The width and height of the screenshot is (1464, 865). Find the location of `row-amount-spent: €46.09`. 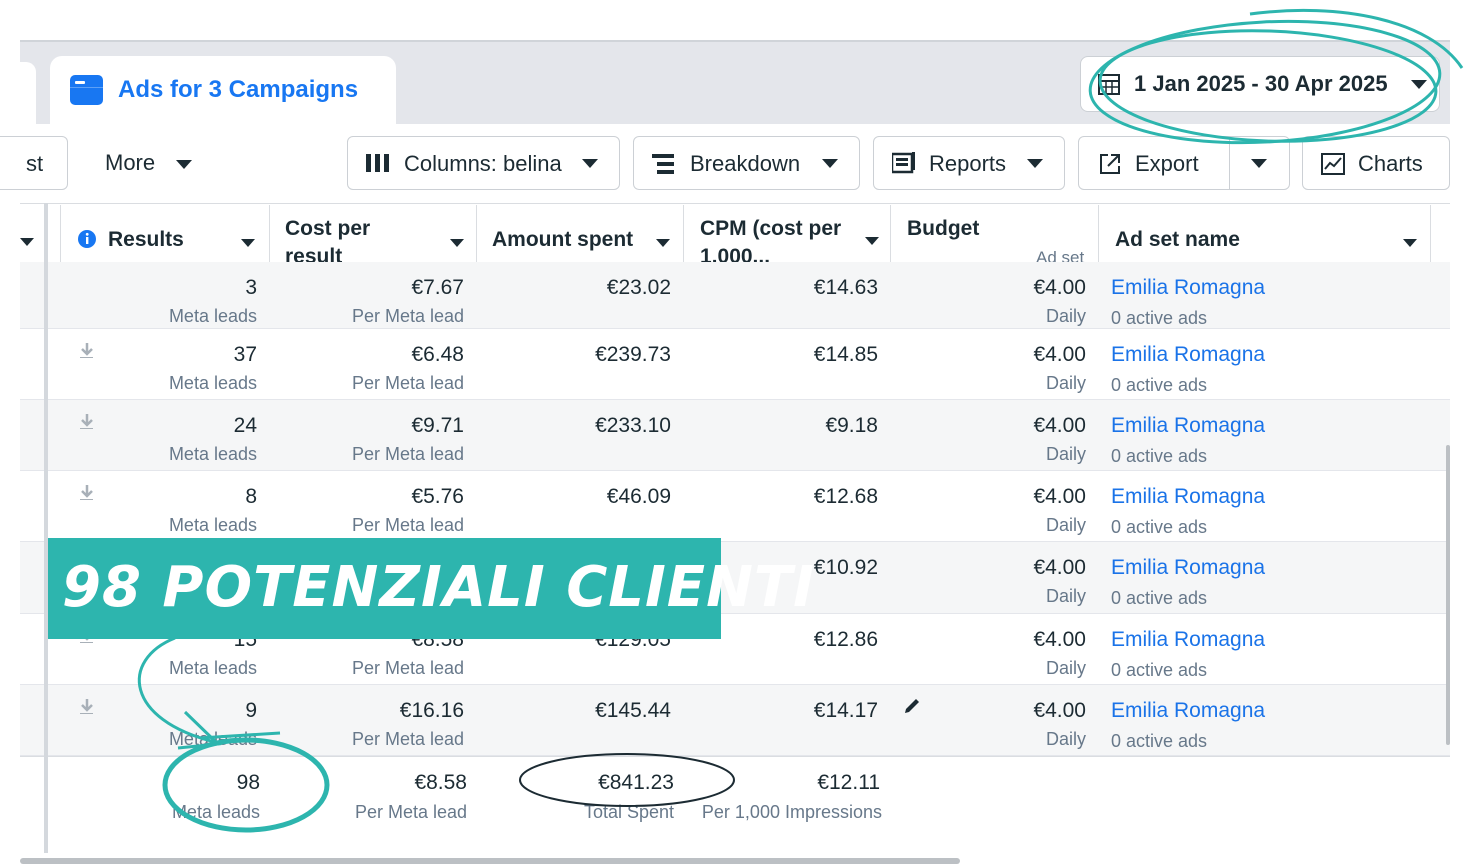

row-amount-spent: €46.09 is located at coordinates (638, 496).